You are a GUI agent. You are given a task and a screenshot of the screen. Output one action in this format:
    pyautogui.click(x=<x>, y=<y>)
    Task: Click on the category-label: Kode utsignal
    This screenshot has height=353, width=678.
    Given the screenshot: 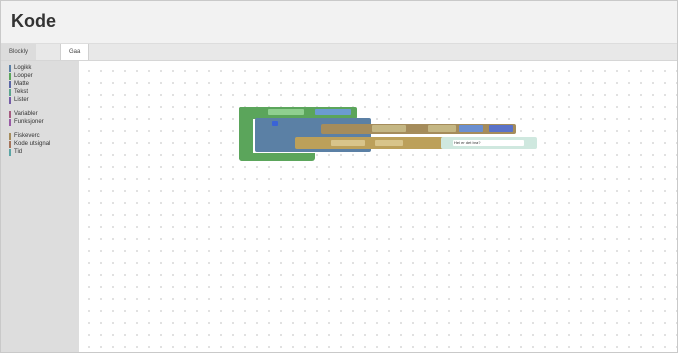 What is the action you would take?
    pyautogui.click(x=32, y=144)
    